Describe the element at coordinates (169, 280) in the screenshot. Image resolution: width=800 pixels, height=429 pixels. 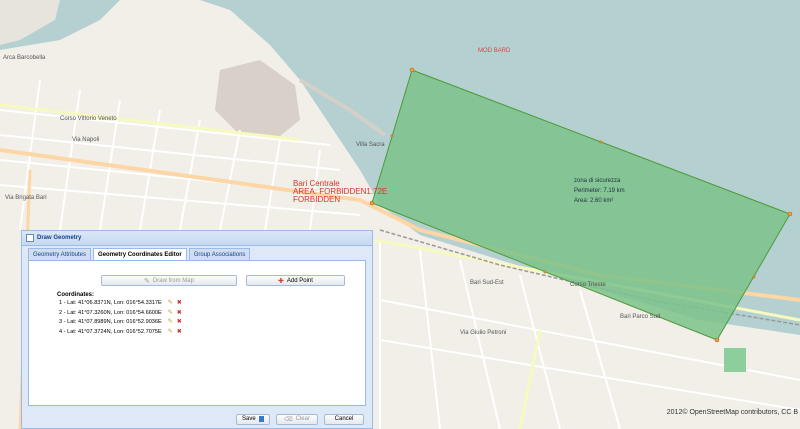
I see `draw-from-map-button: ✎ Draw from Map` at that location.